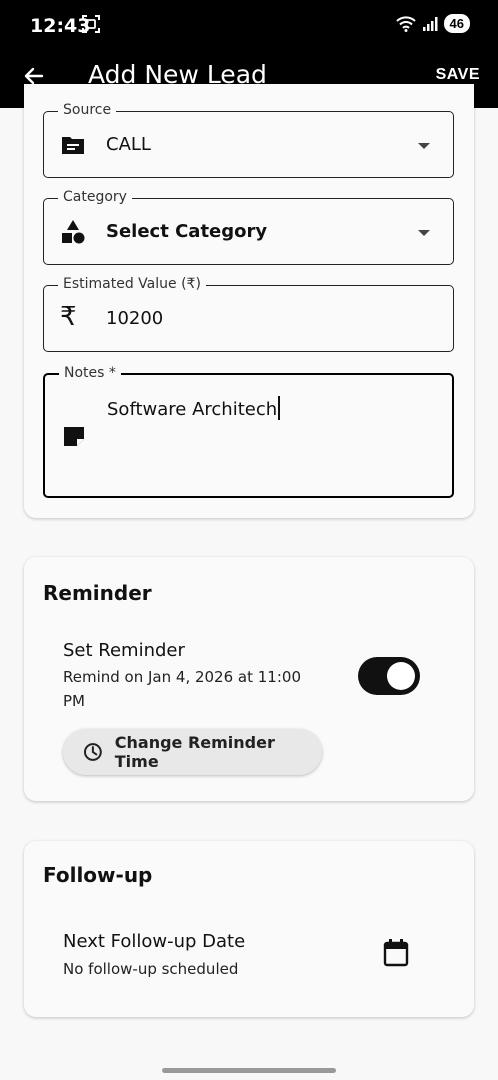 Image resolution: width=498 pixels, height=1080 pixels. I want to click on reminder-toggle, so click(389, 676).